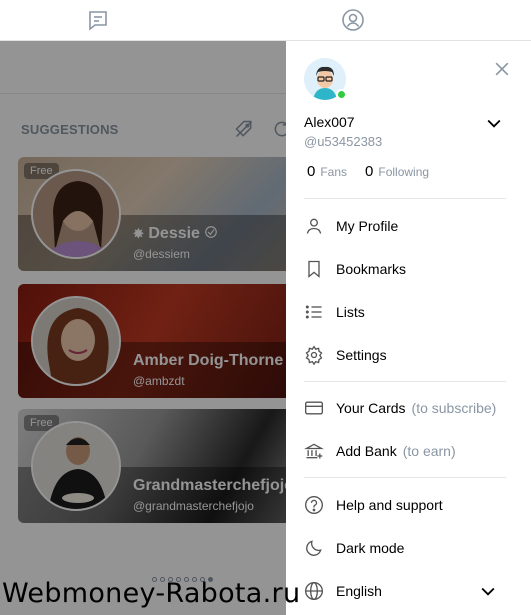 Image resolution: width=531 pixels, height=615 pixels. What do you see at coordinates (311, 171) in the screenshot?
I see `fans-count: 0` at bounding box center [311, 171].